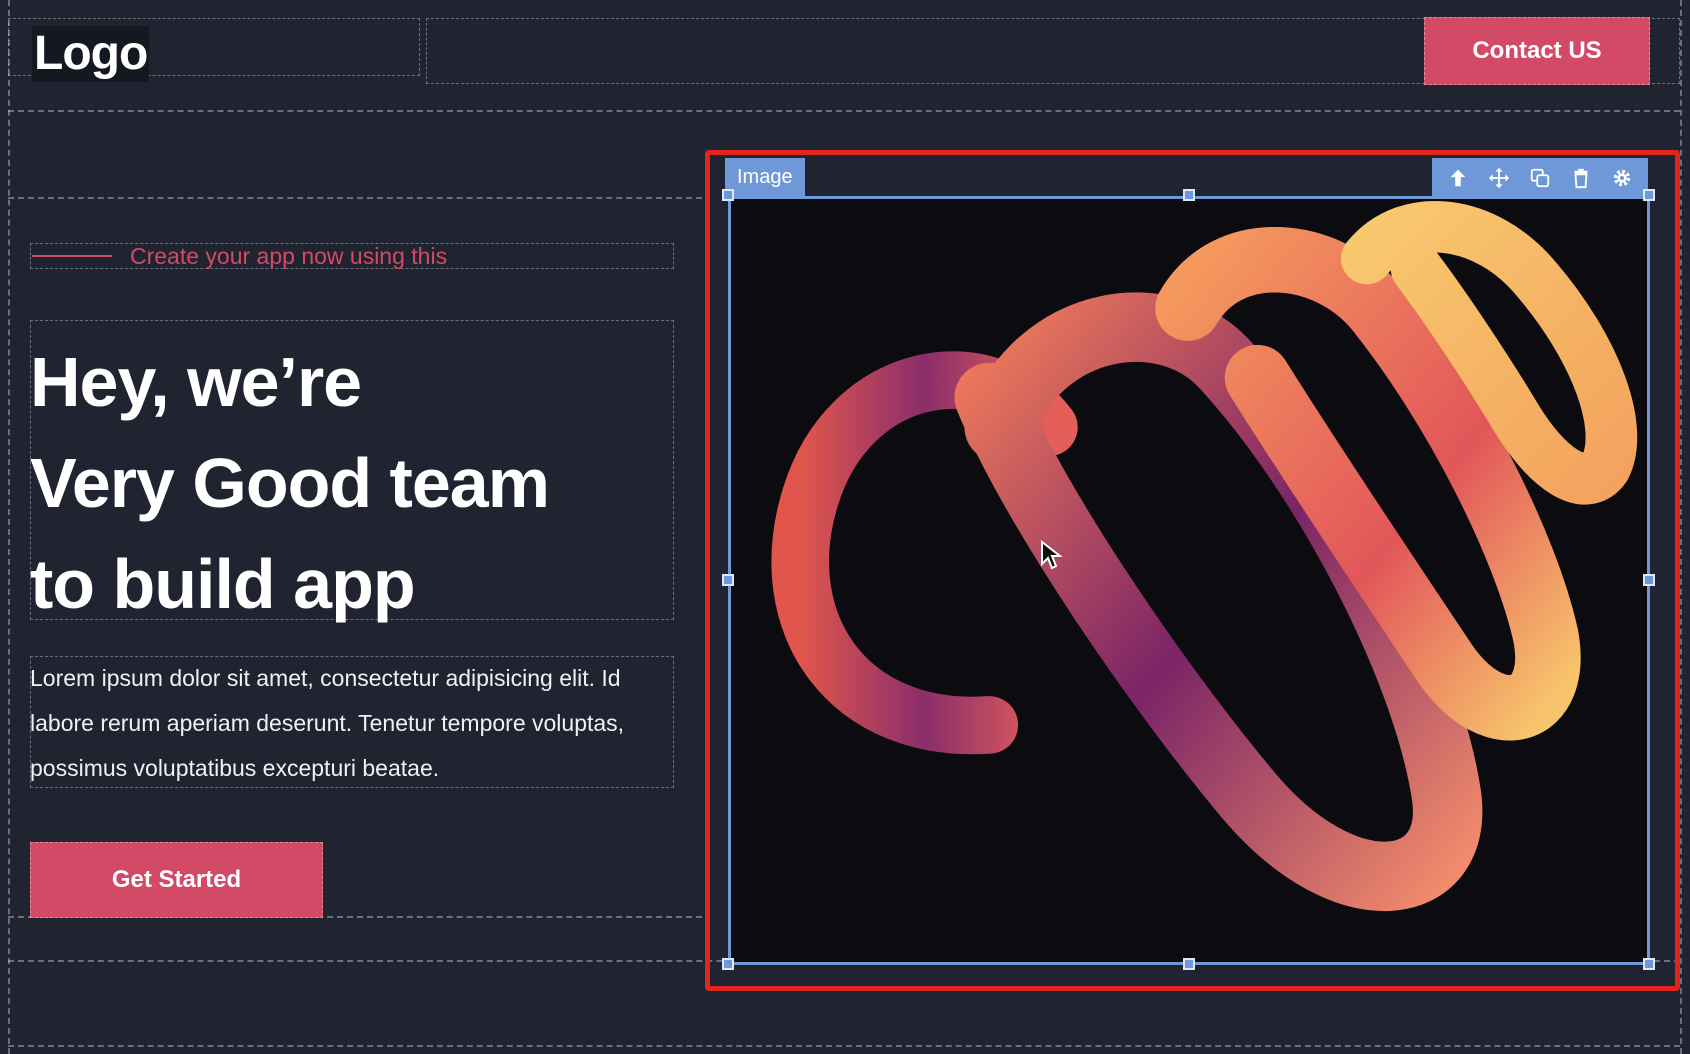 The height and width of the screenshot is (1054, 1690). Describe the element at coordinates (196, 382) in the screenshot. I see `headline-line-1: Hey, we’re` at that location.